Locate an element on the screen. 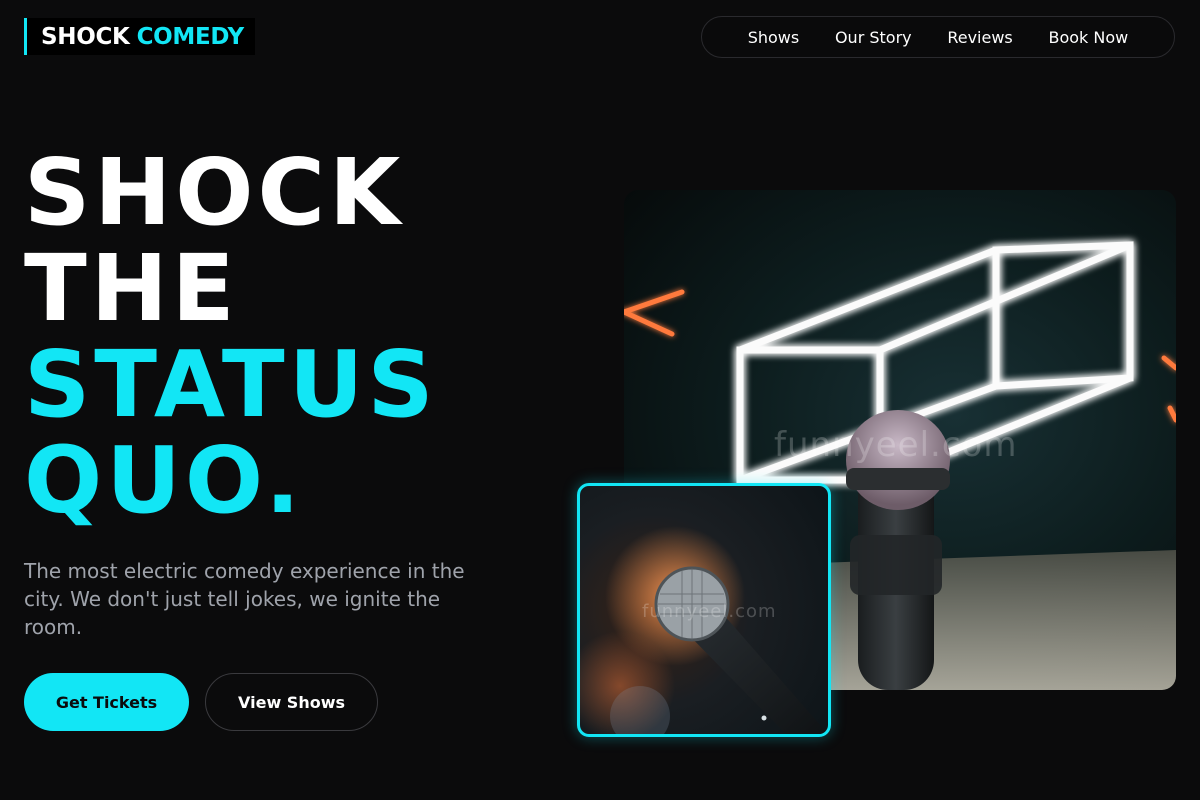  nav-item-our-story: Our Story is located at coordinates (873, 37).